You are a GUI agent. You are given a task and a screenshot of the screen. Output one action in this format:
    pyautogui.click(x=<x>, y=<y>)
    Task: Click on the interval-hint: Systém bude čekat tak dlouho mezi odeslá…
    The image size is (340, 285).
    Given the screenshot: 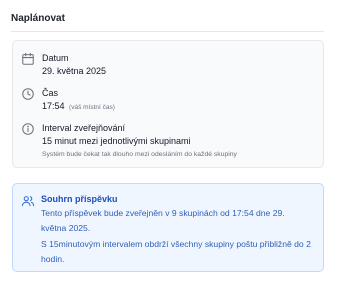 What is the action you would take?
    pyautogui.click(x=139, y=154)
    